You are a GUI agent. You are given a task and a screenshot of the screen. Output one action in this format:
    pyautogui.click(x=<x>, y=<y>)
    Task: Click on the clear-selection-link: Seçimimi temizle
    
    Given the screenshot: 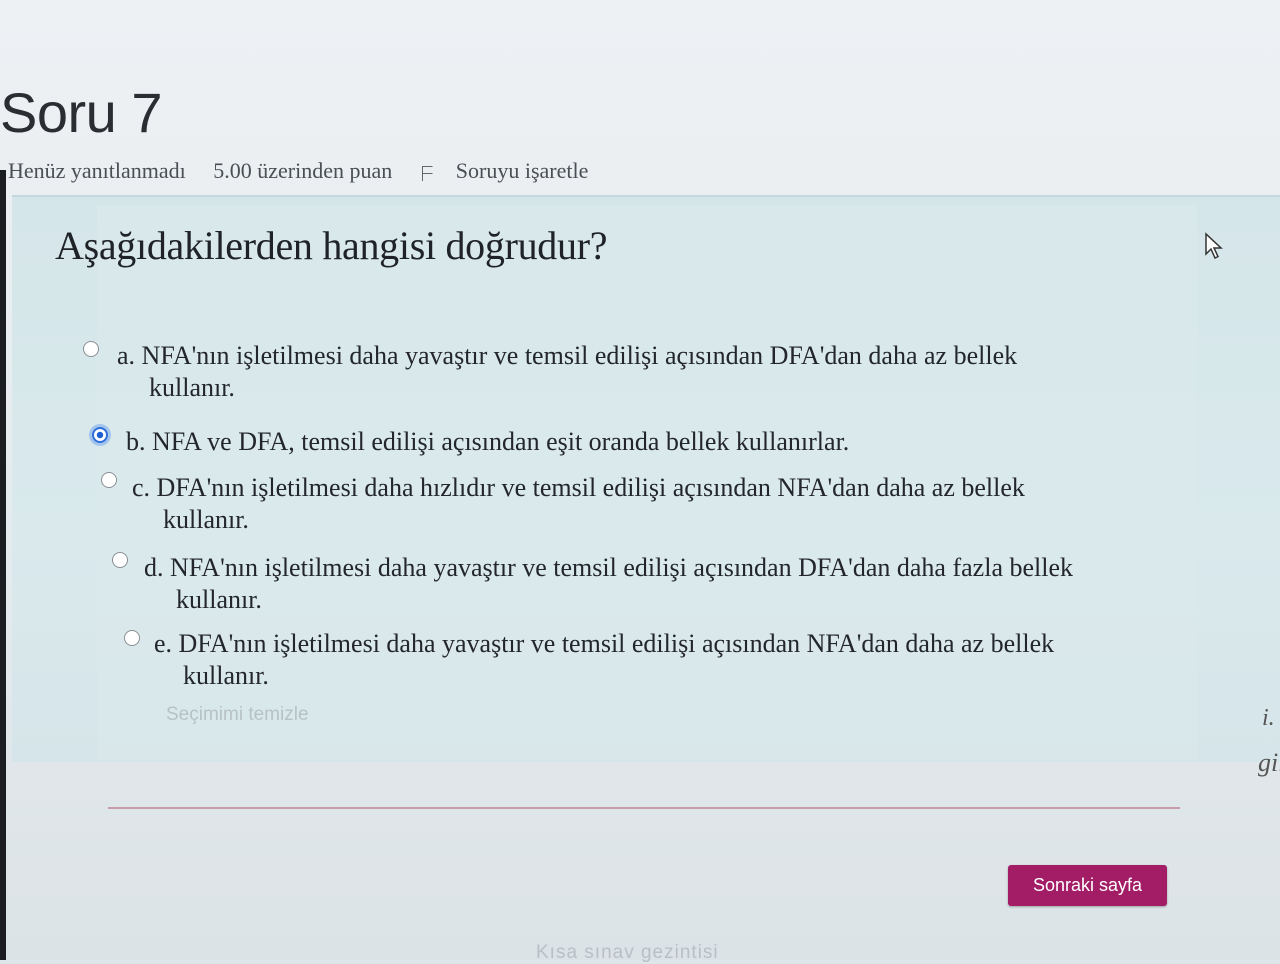 What is the action you would take?
    pyautogui.click(x=237, y=715)
    